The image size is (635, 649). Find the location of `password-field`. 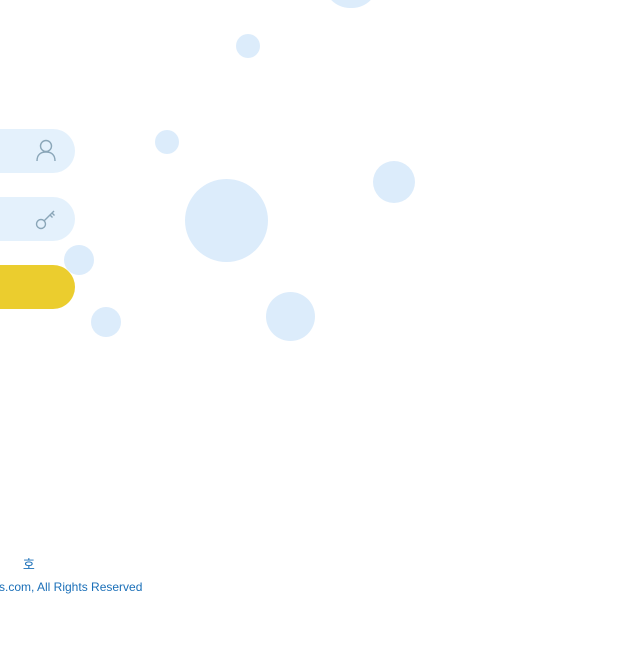

password-field is located at coordinates (37, 219).